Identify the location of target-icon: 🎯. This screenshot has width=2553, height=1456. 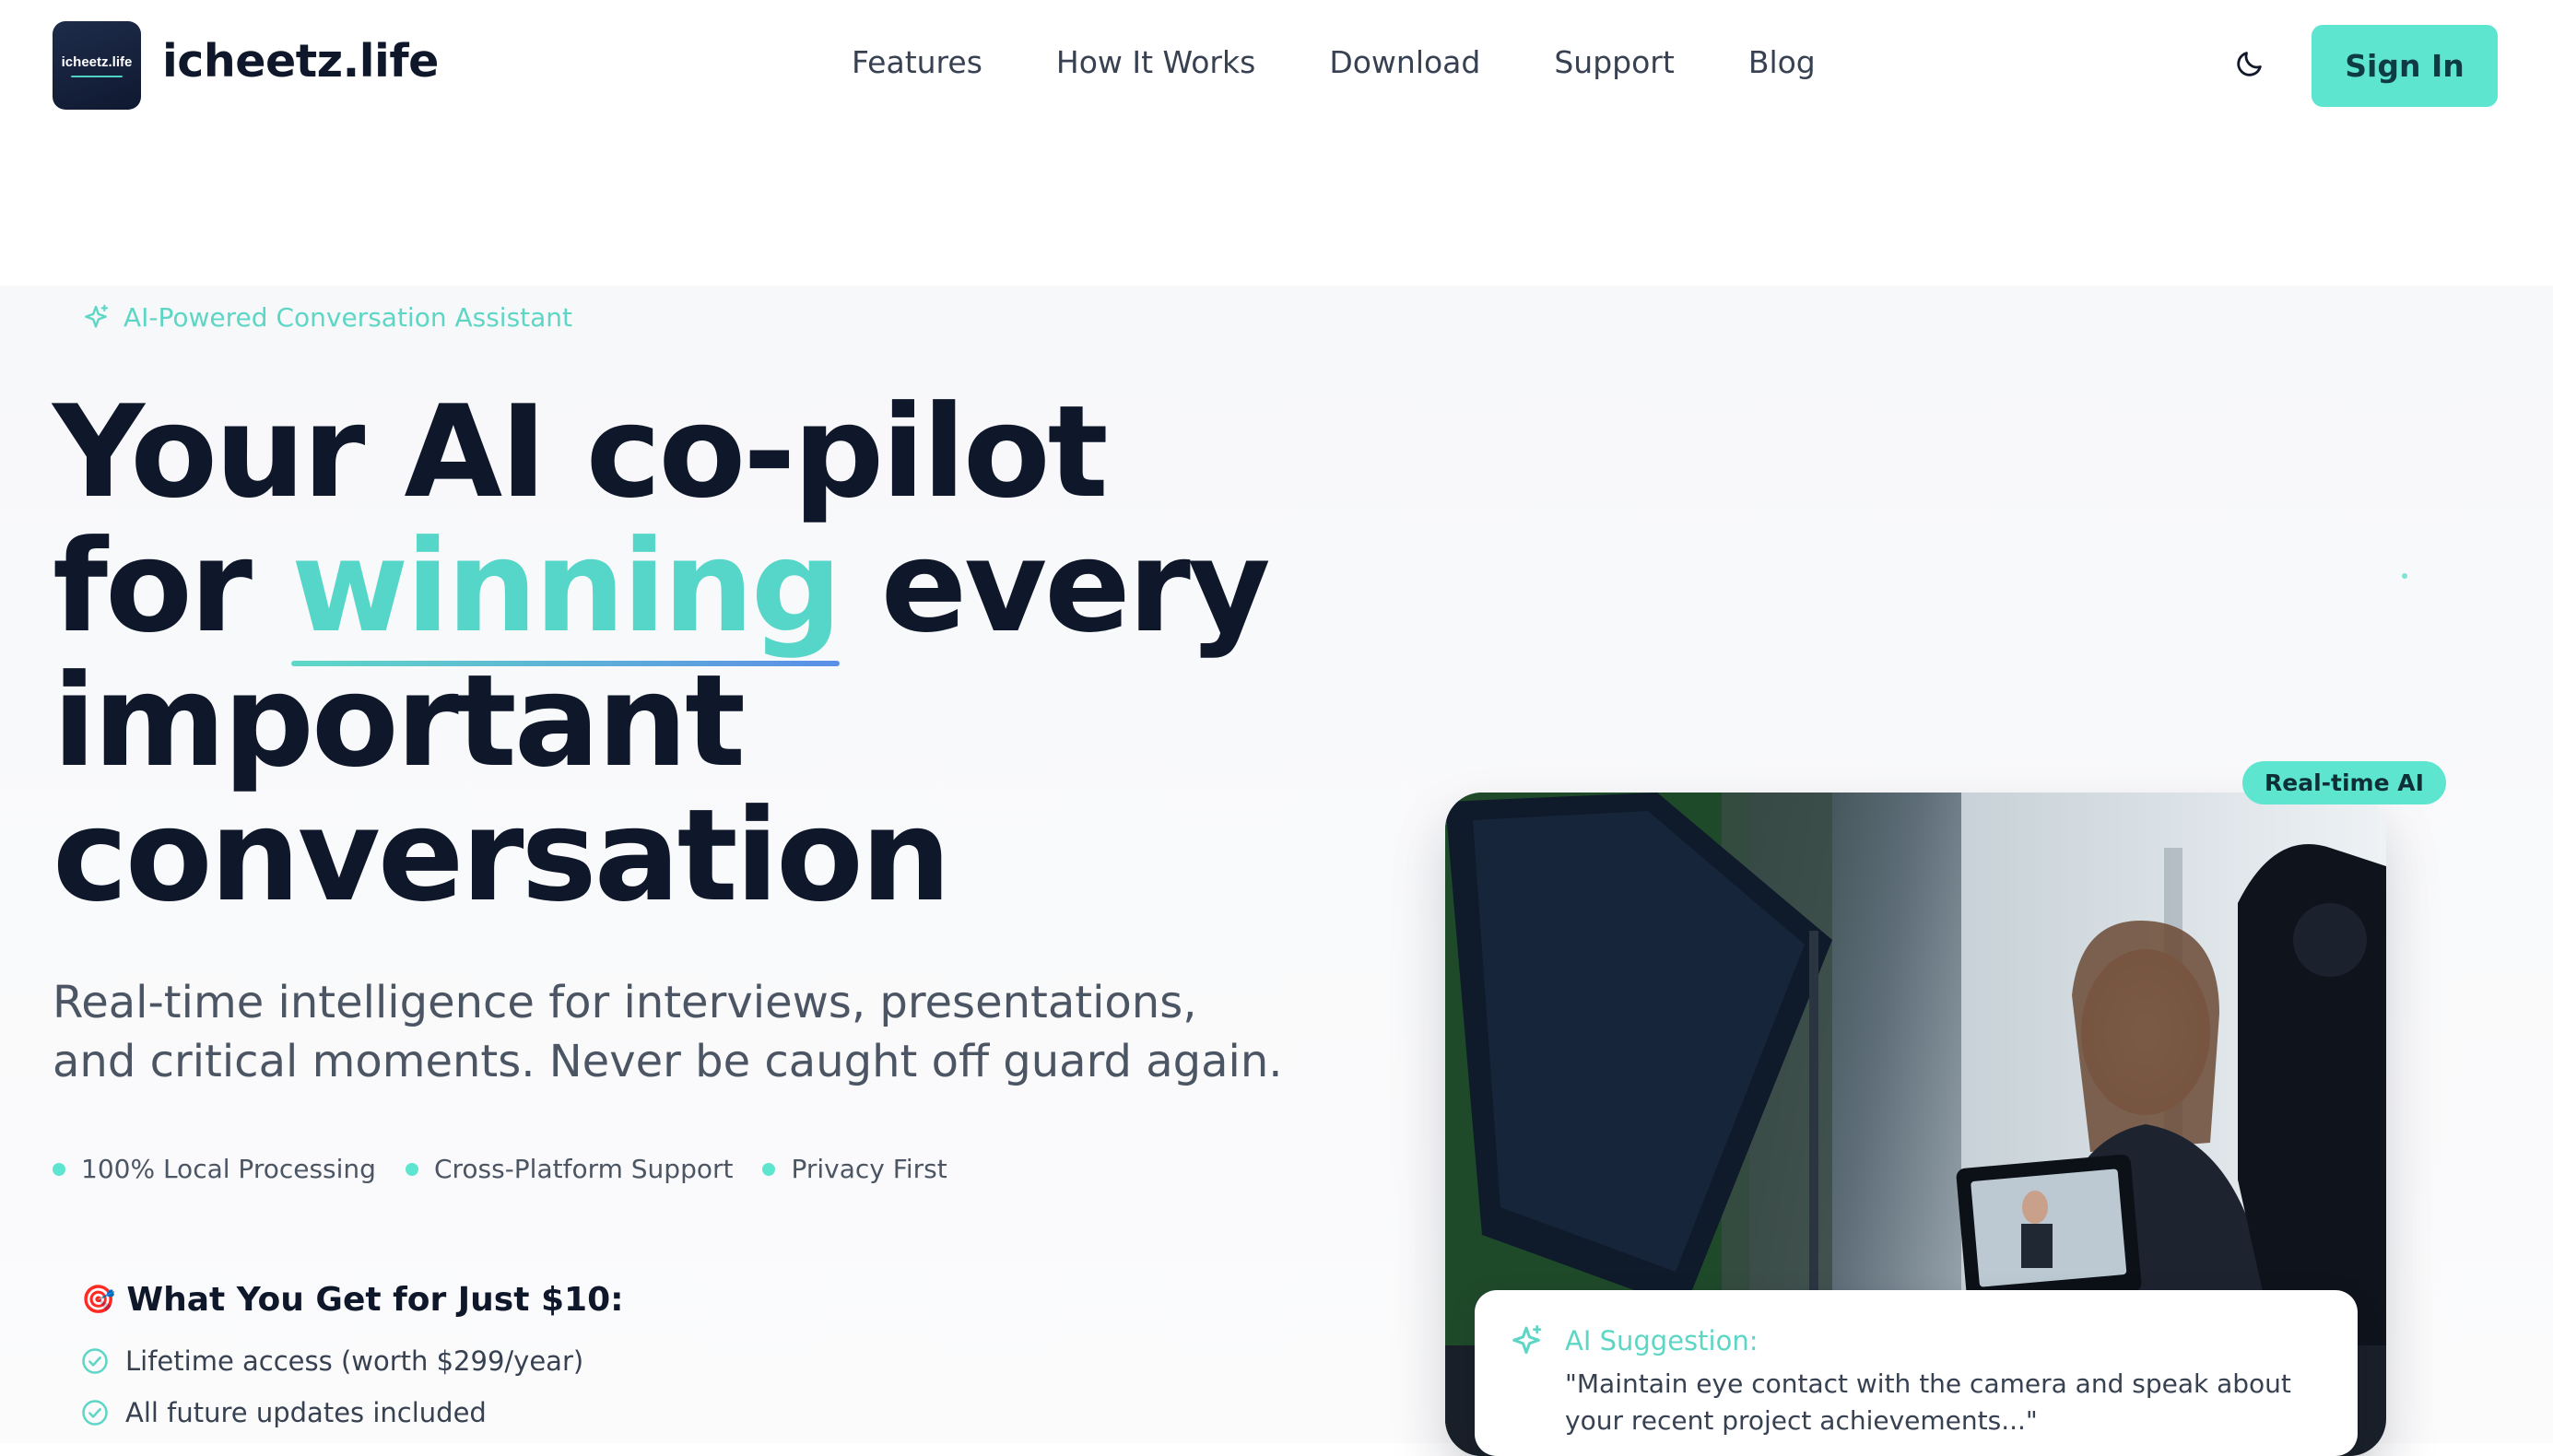
(98, 1300).